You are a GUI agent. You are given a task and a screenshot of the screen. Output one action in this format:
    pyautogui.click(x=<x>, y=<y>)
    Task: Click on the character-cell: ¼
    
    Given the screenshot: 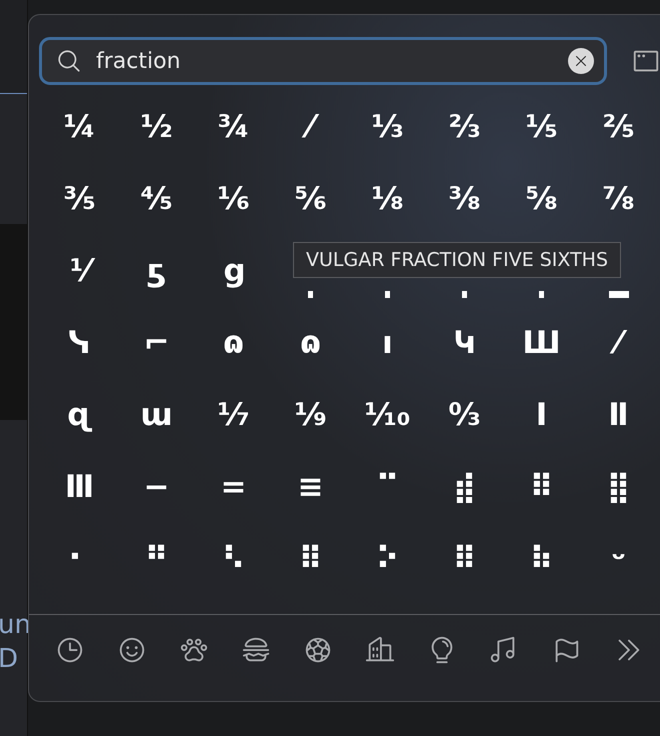 What is the action you would take?
    pyautogui.click(x=79, y=127)
    